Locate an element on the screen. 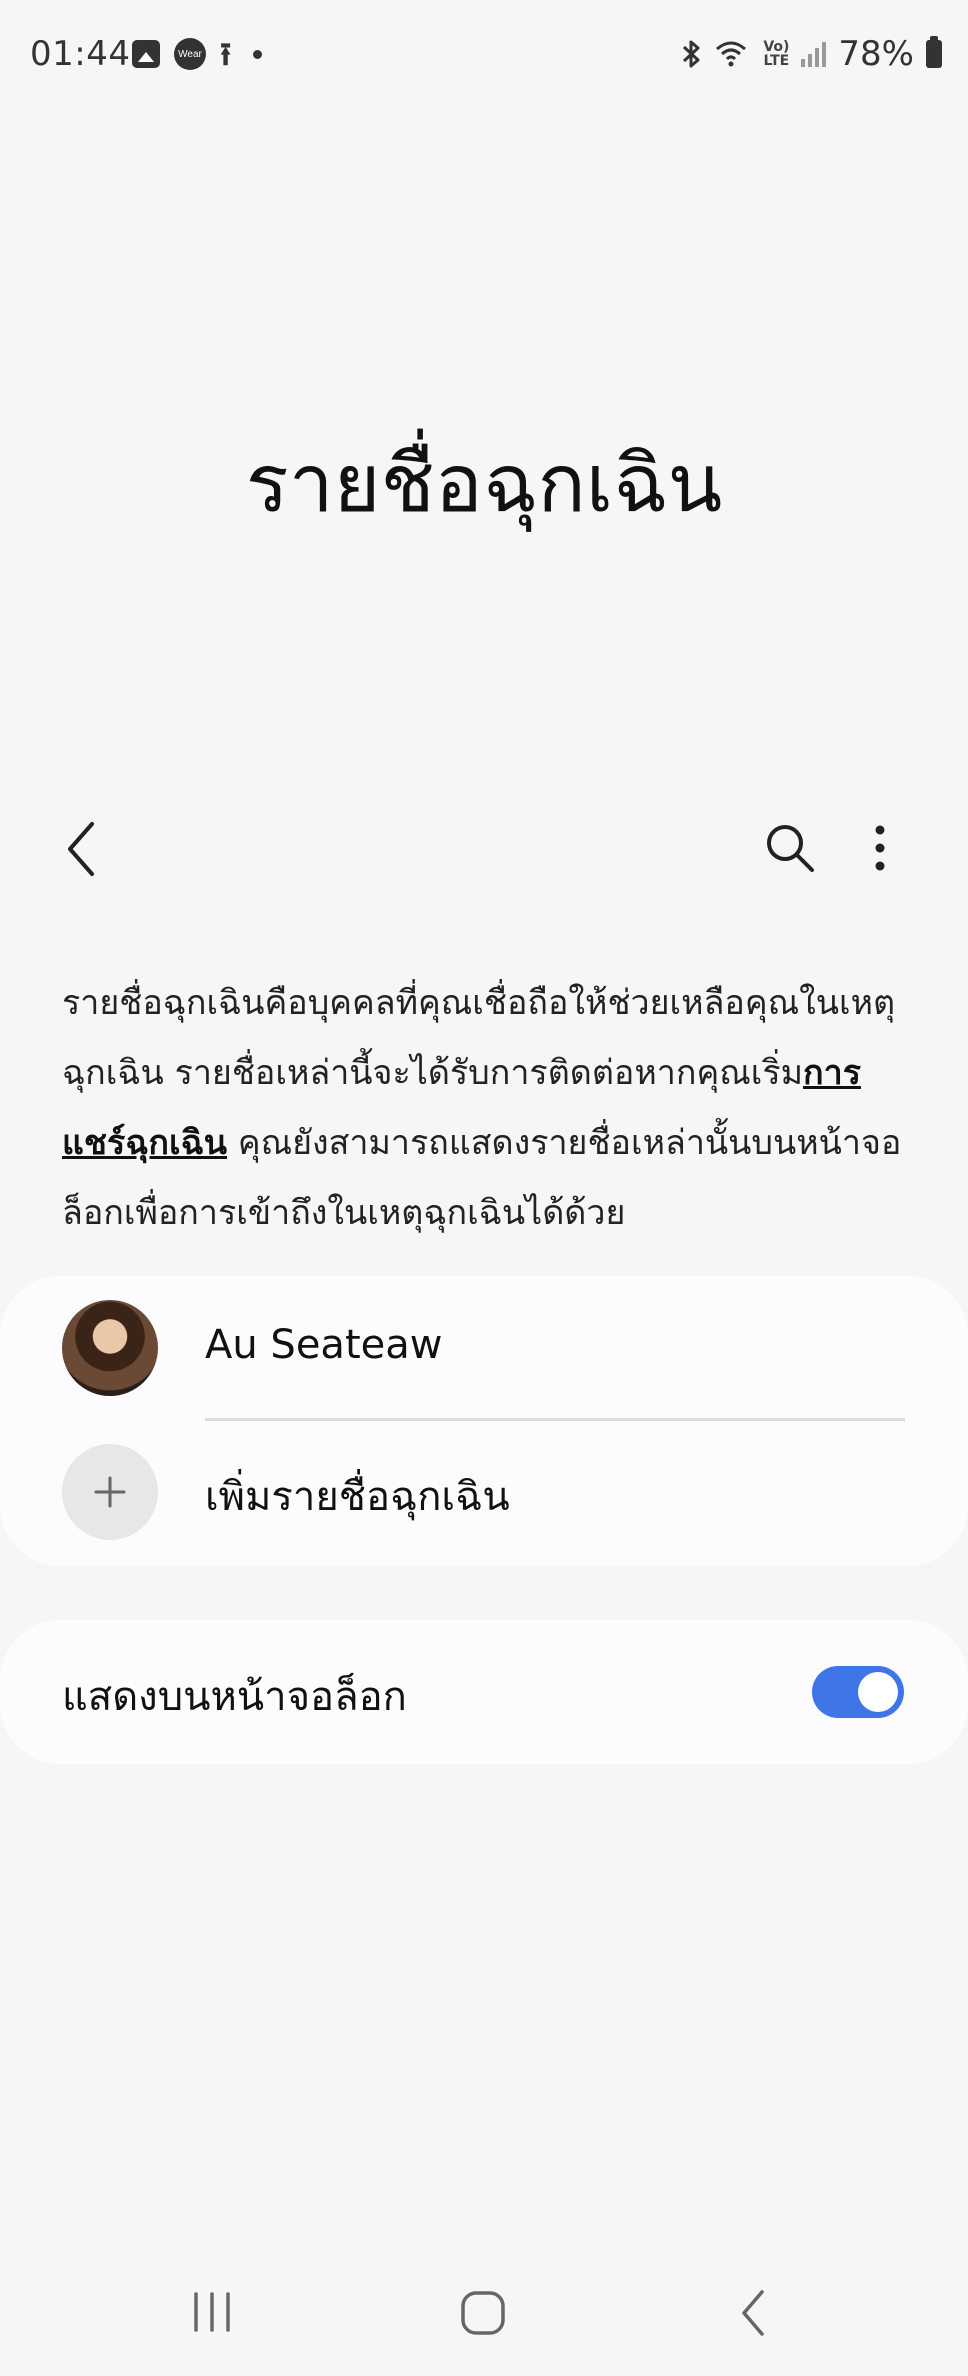  upload-icon: ⭱ is located at coordinates (226, 54).